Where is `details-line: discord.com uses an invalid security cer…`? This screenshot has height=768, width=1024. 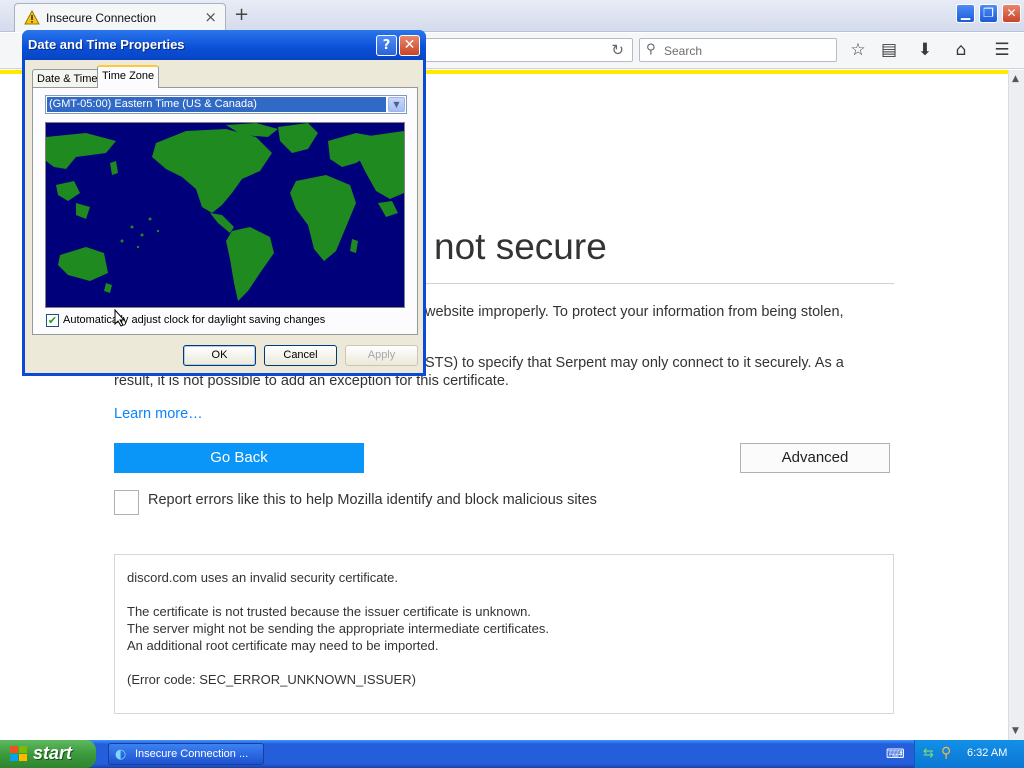
details-line: discord.com uses an invalid security cer… is located at coordinates (262, 577).